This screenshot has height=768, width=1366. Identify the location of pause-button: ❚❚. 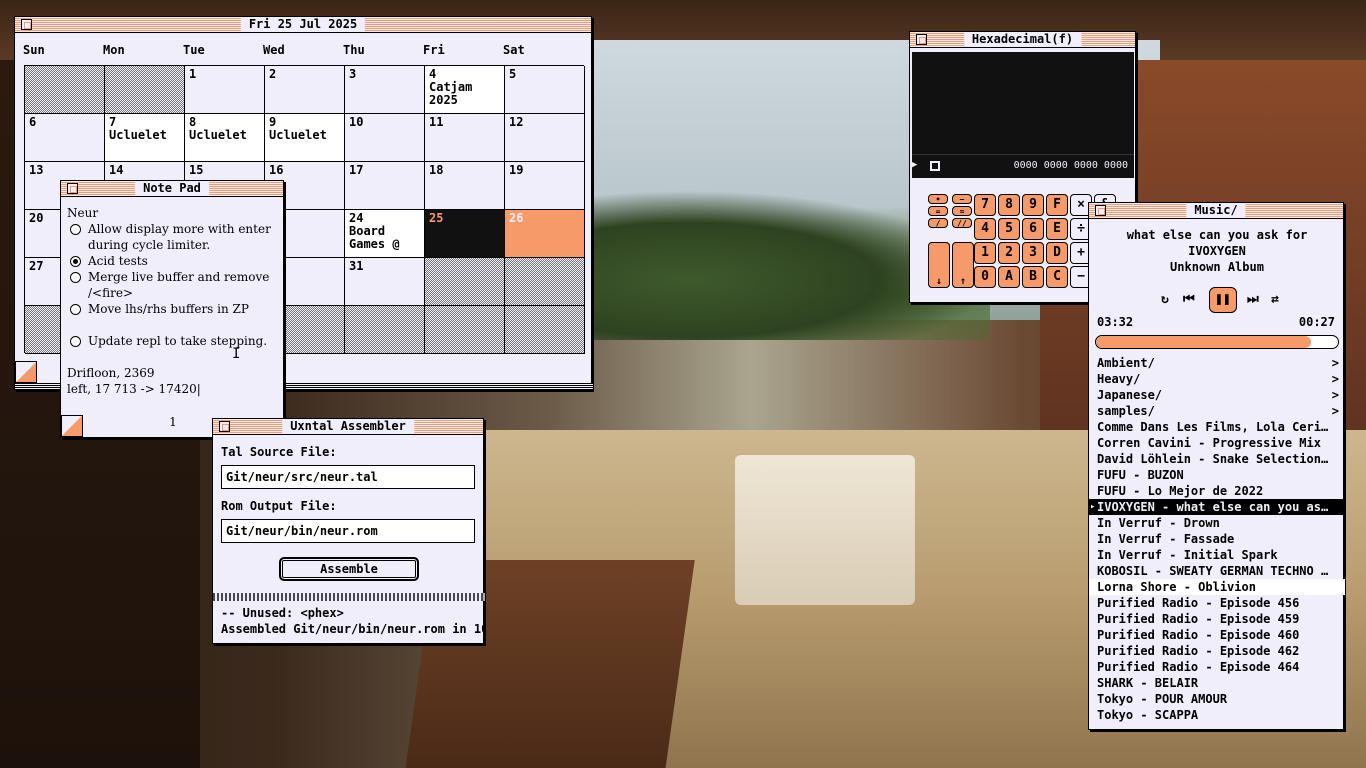
(1223, 300).